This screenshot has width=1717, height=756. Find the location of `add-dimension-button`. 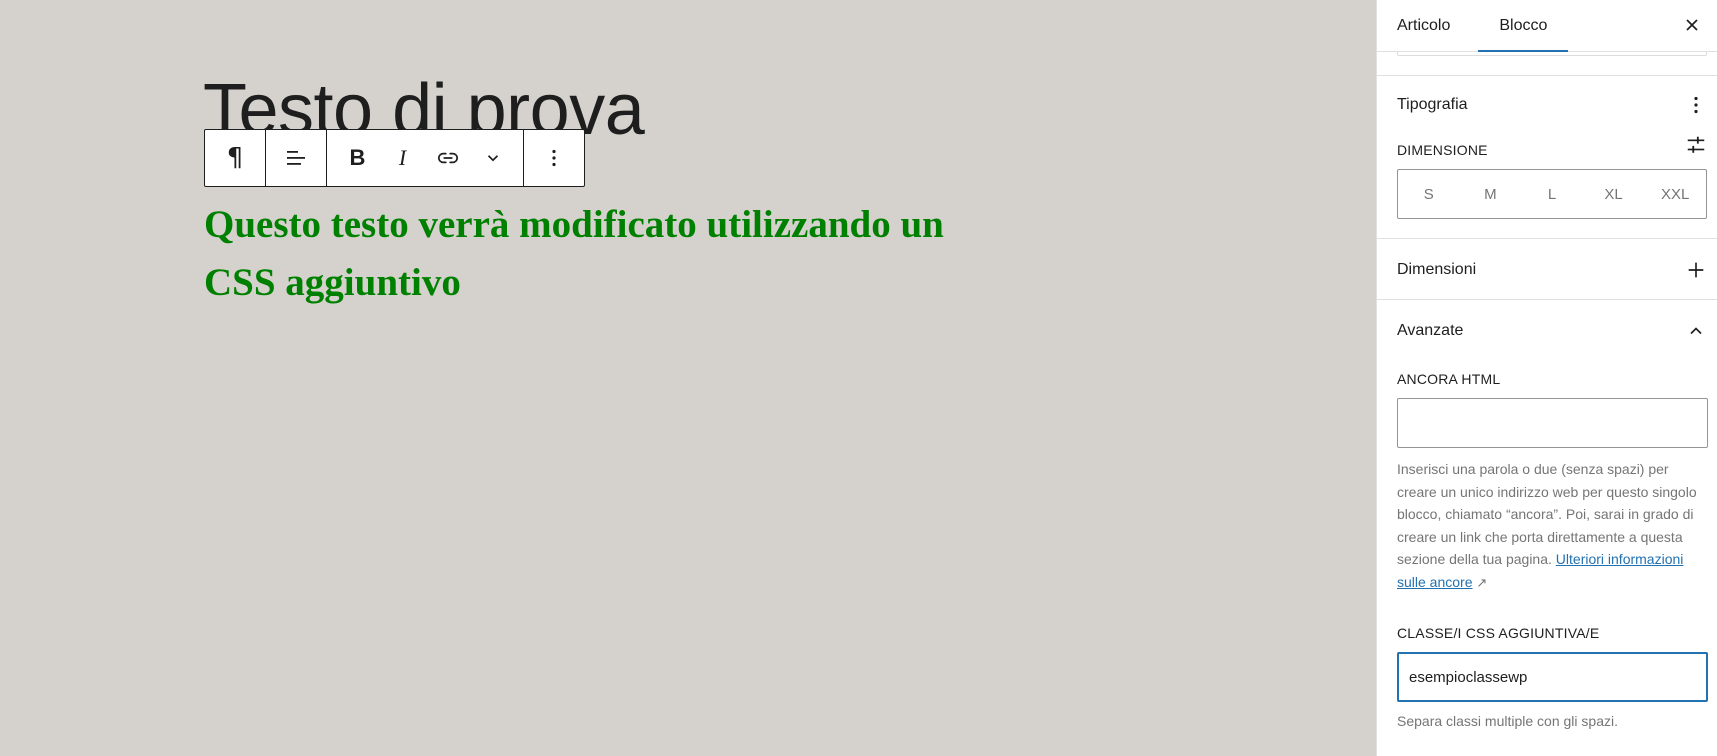

add-dimension-button is located at coordinates (1696, 270).